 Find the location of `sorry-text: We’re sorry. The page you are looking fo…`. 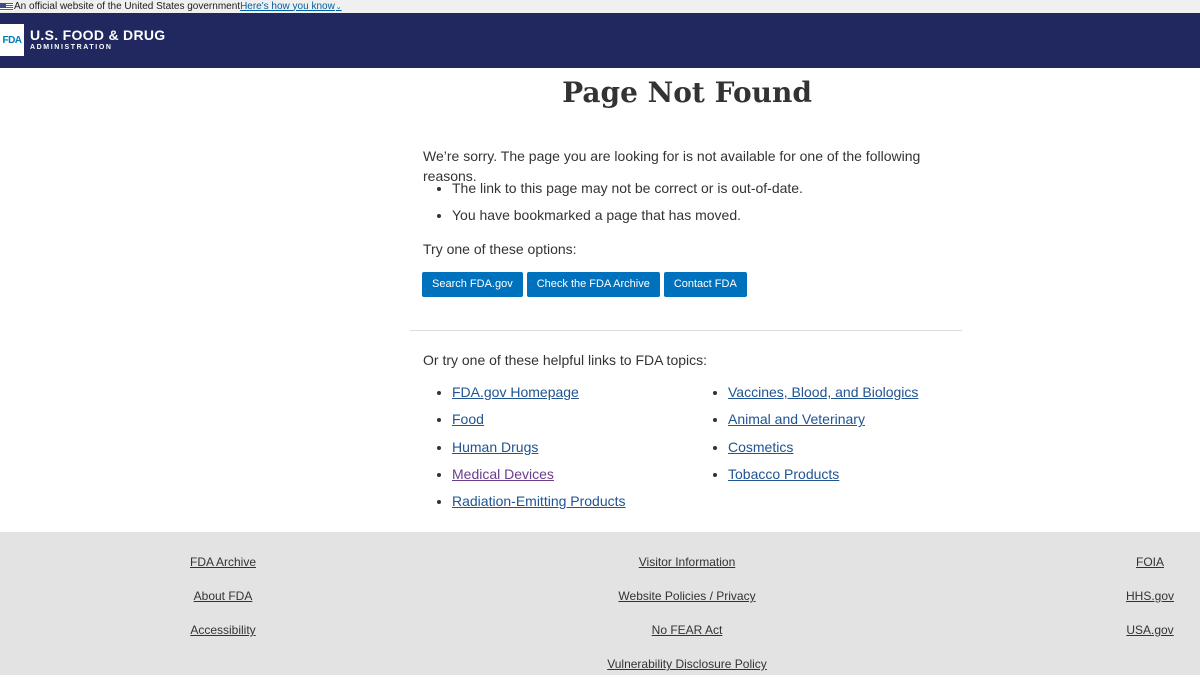

sorry-text: We’re sorry. The page you are looking fo… is located at coordinates (672, 166).